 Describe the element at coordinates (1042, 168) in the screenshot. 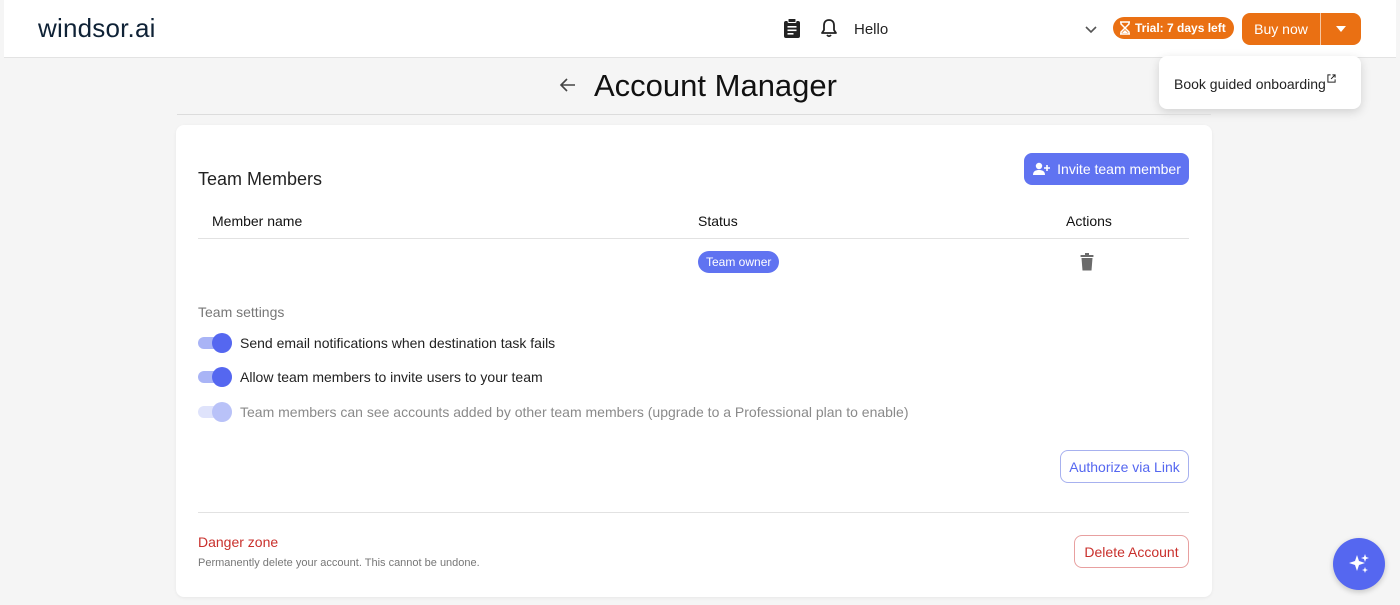

I see `add-user-icon` at that location.